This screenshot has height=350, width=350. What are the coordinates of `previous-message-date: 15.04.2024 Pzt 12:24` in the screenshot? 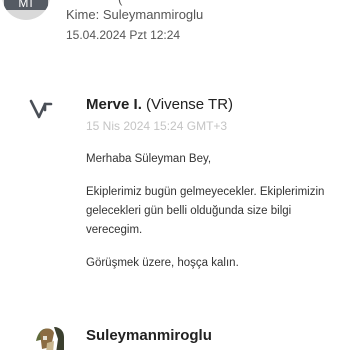 It's located at (123, 35).